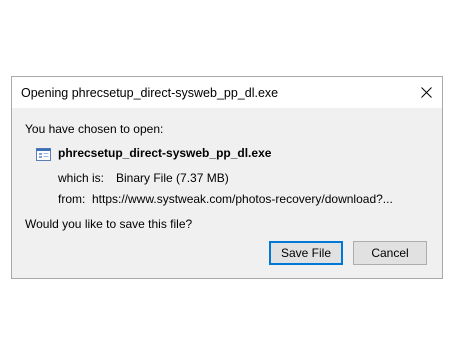 This screenshot has height=357, width=454. Describe the element at coordinates (165, 153) in the screenshot. I see `filename: phrecsetup_direct-sysweb_pp_dl.exe` at that location.